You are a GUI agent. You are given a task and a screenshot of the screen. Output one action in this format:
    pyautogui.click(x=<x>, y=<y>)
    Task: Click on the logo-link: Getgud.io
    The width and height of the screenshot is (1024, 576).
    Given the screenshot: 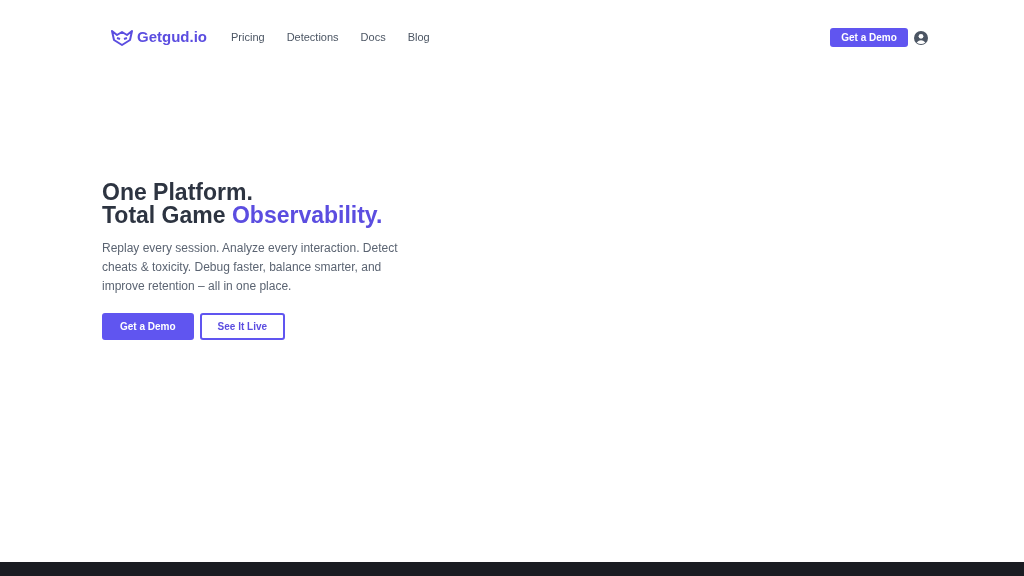 What is the action you would take?
    pyautogui.click(x=159, y=37)
    